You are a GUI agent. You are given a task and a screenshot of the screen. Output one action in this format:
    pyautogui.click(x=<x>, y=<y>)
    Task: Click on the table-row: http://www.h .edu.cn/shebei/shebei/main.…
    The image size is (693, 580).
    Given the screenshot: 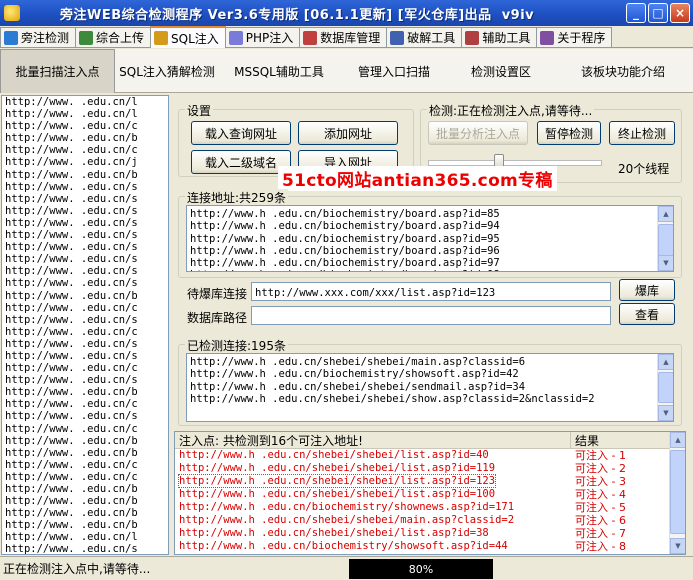 What is the action you would take?
    pyautogui.click(x=430, y=520)
    